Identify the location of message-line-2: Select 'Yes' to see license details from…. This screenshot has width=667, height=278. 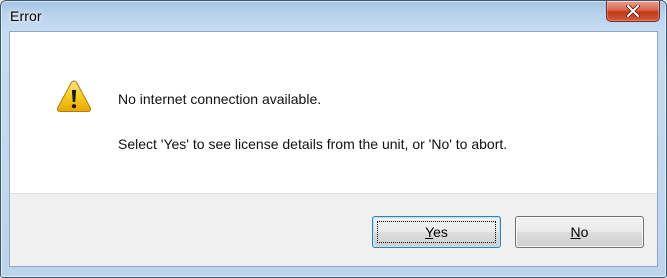
(313, 144).